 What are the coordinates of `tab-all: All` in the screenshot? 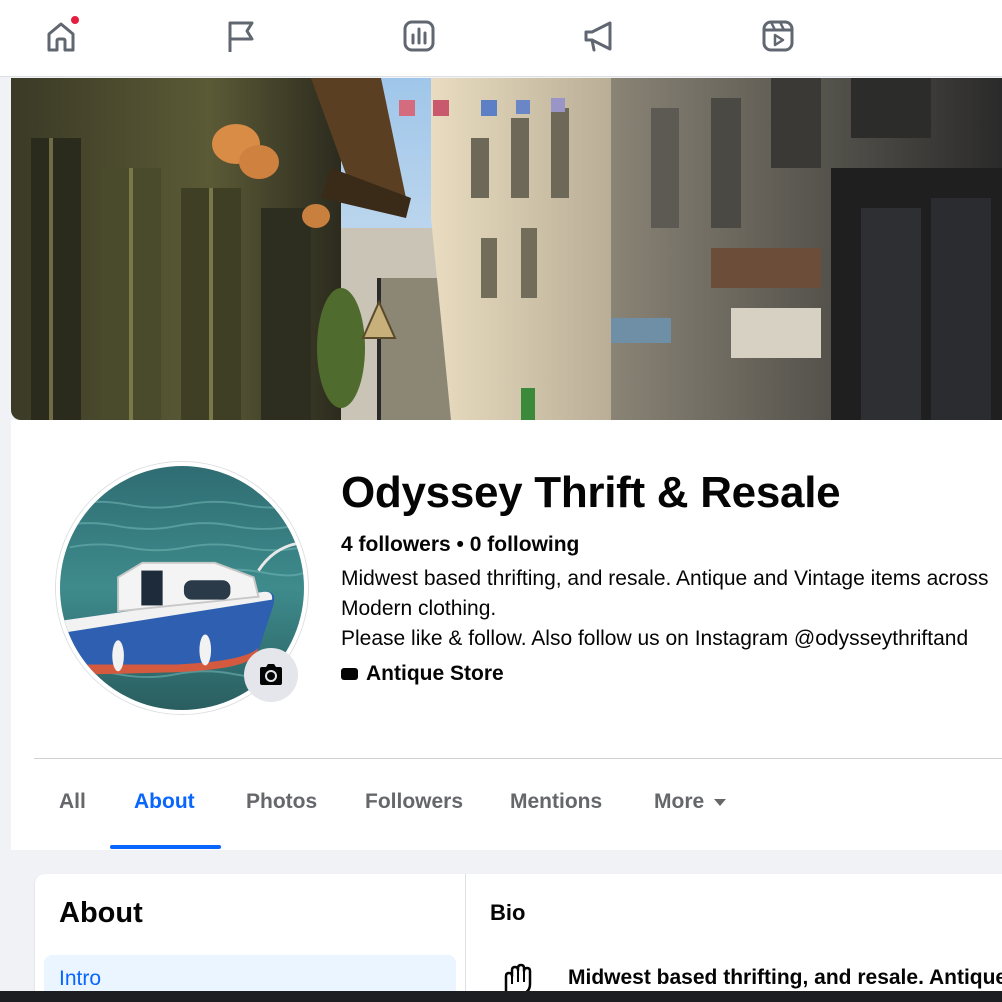 It's located at (72, 802).